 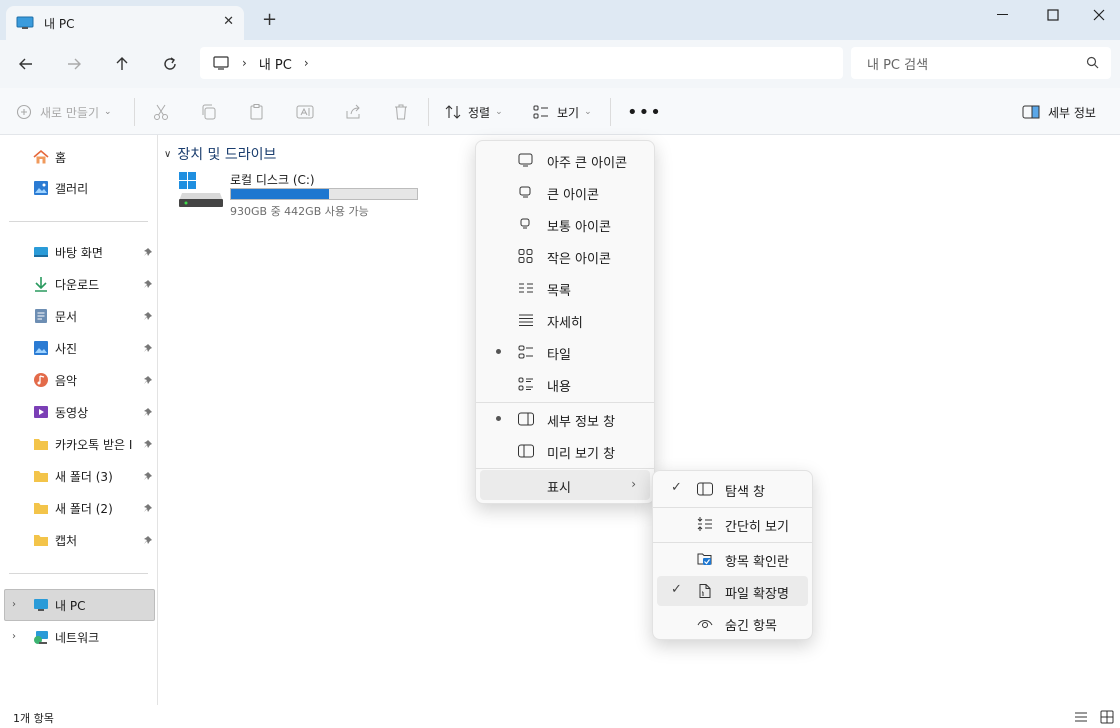 I want to click on menu-item-list: 목록, so click(x=565, y=288).